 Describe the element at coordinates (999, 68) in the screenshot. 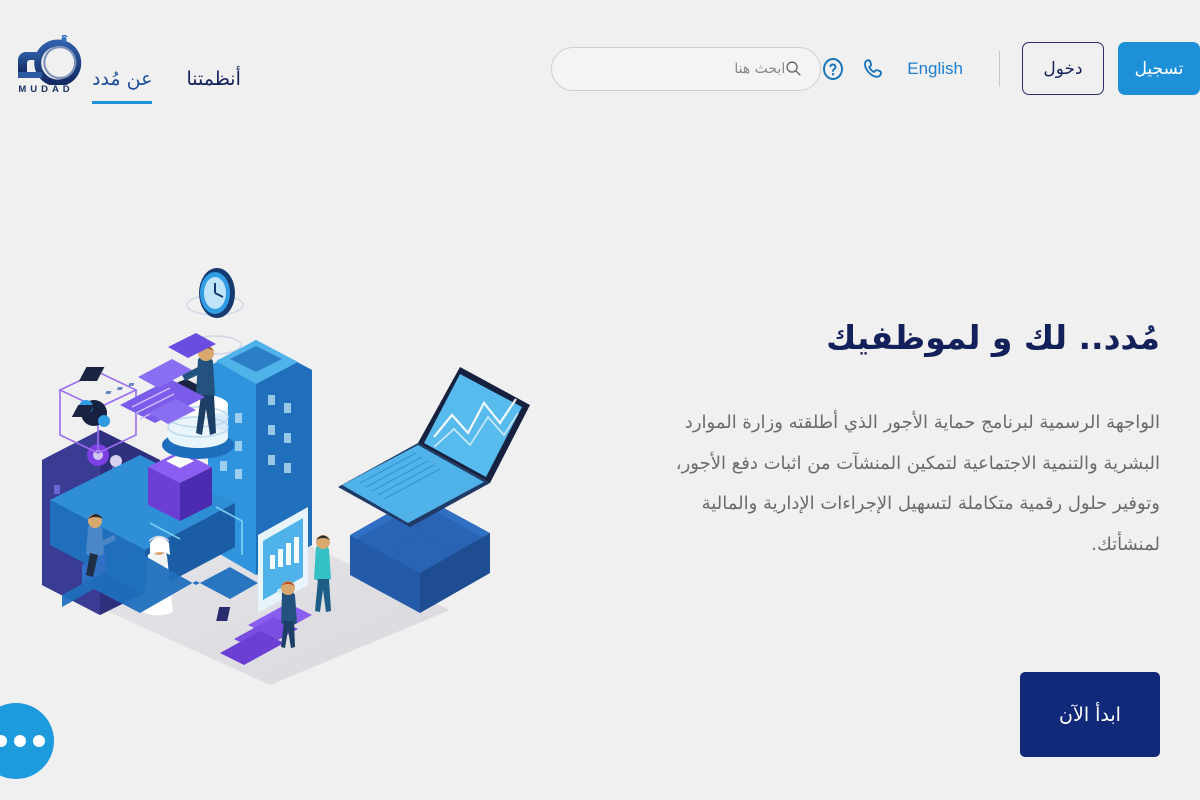

I see `header-divider` at that location.